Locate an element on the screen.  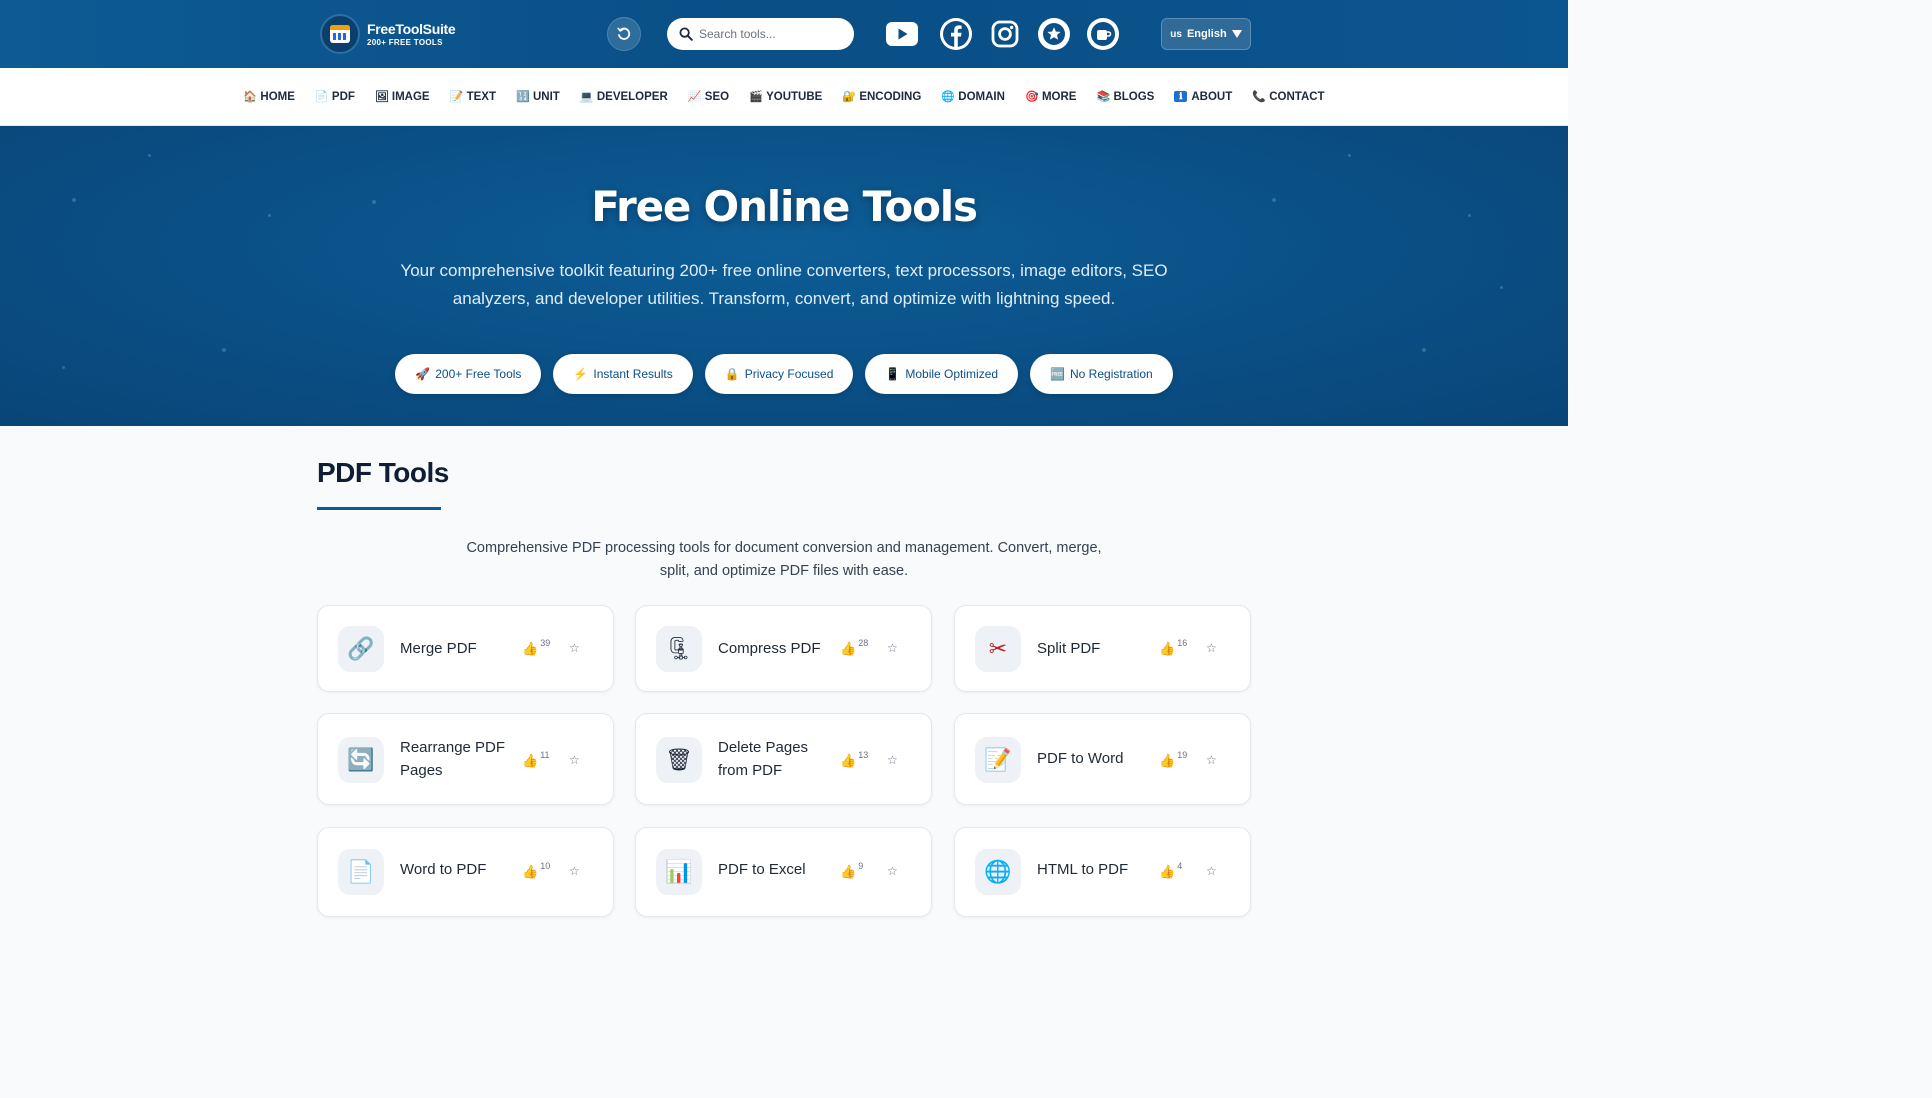
instagram-link is located at coordinates (1005, 34).